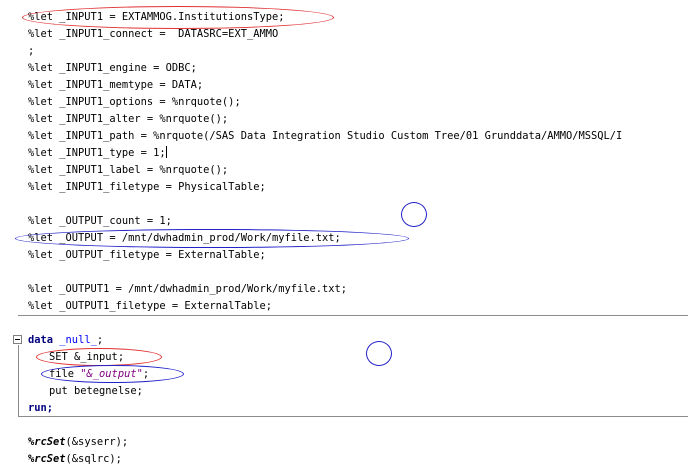 The image size is (688, 468). I want to click on rcset-macro-2: %rcSet, so click(47, 459).